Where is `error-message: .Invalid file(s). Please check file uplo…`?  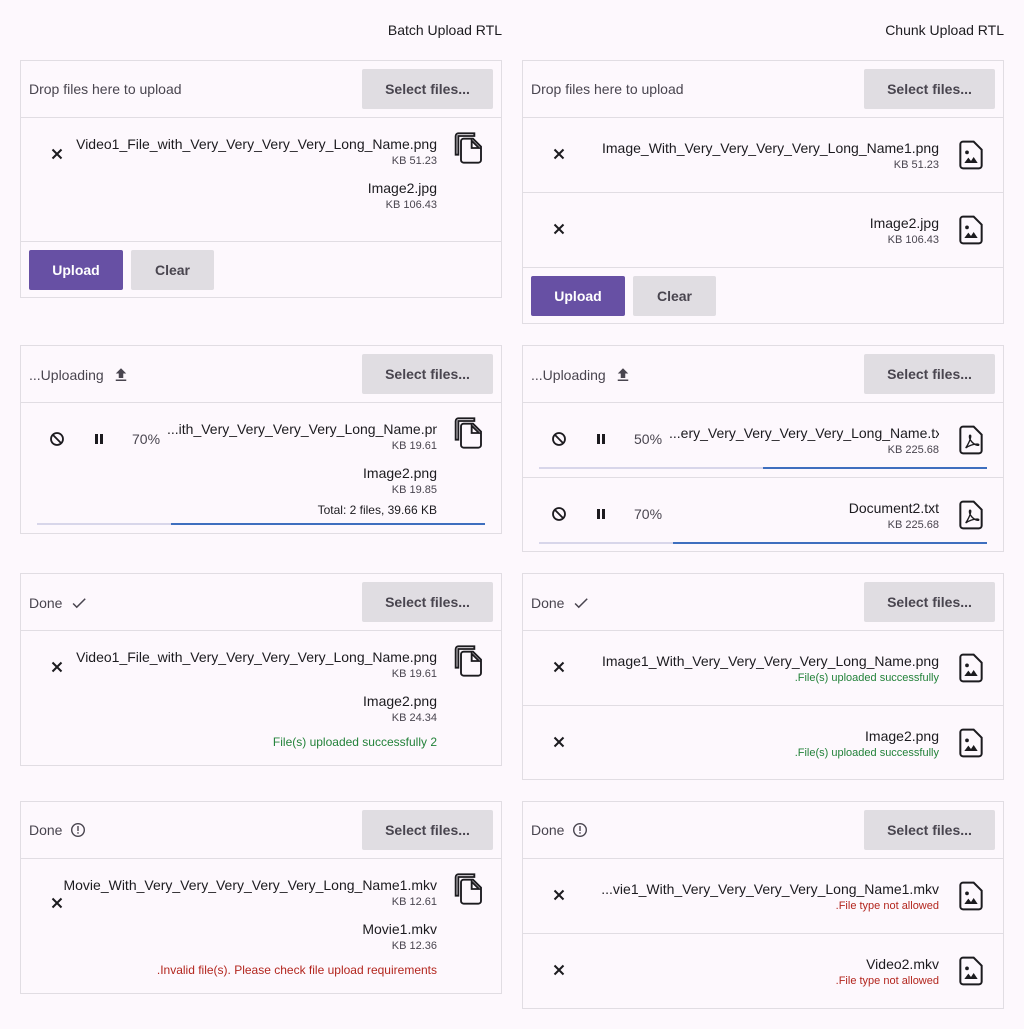 error-message: .Invalid file(s). Please check file uplo… is located at coordinates (296, 970).